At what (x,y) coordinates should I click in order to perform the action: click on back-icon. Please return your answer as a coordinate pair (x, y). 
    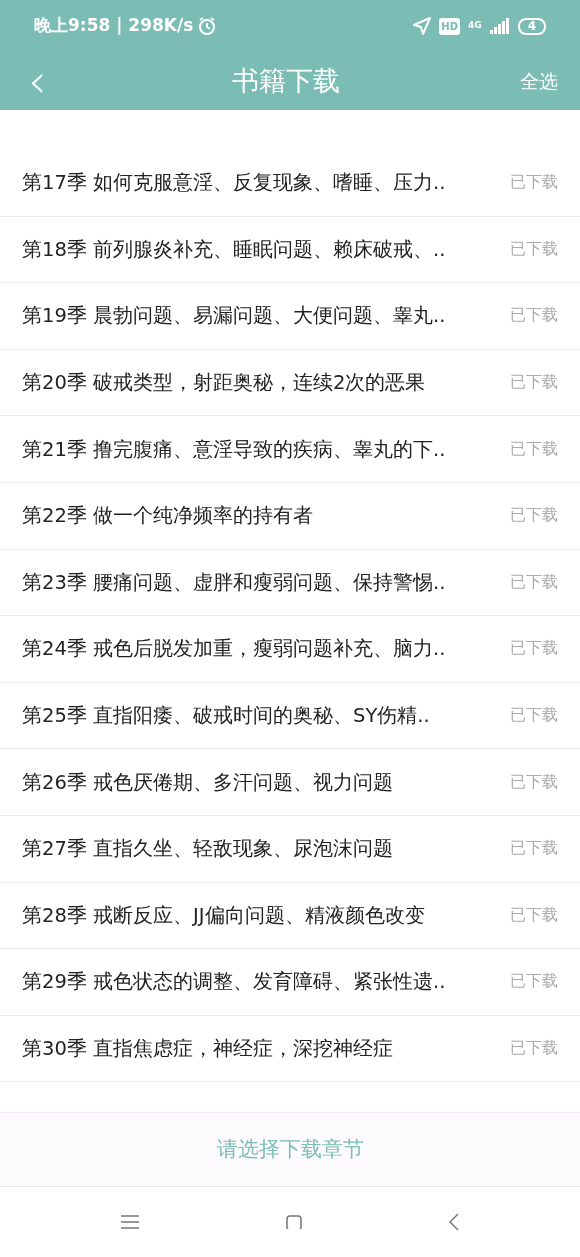
    Looking at the image, I should click on (453, 1222).